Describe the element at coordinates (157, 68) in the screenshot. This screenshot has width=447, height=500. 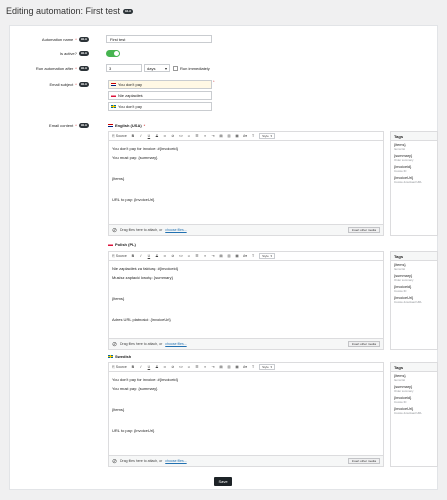
I see `run-after-unit-select: days ▾` at that location.